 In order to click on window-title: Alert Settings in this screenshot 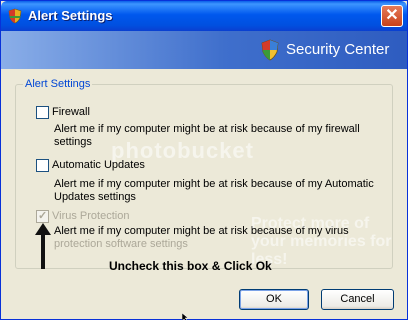, I will do `click(70, 15)`.